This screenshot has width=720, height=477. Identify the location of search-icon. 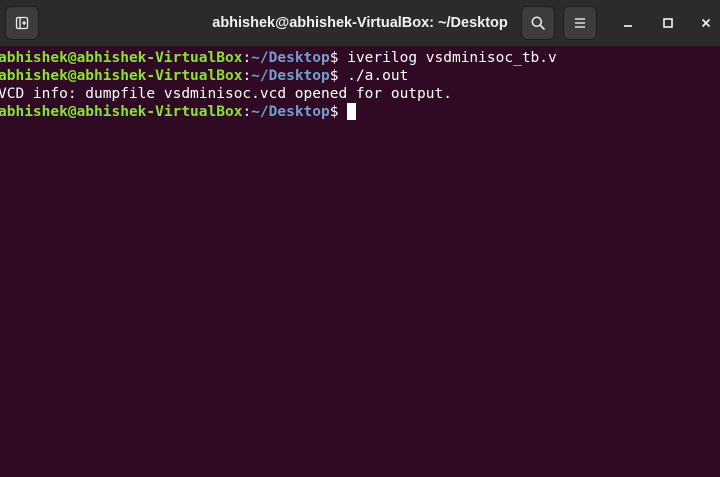
(538, 23).